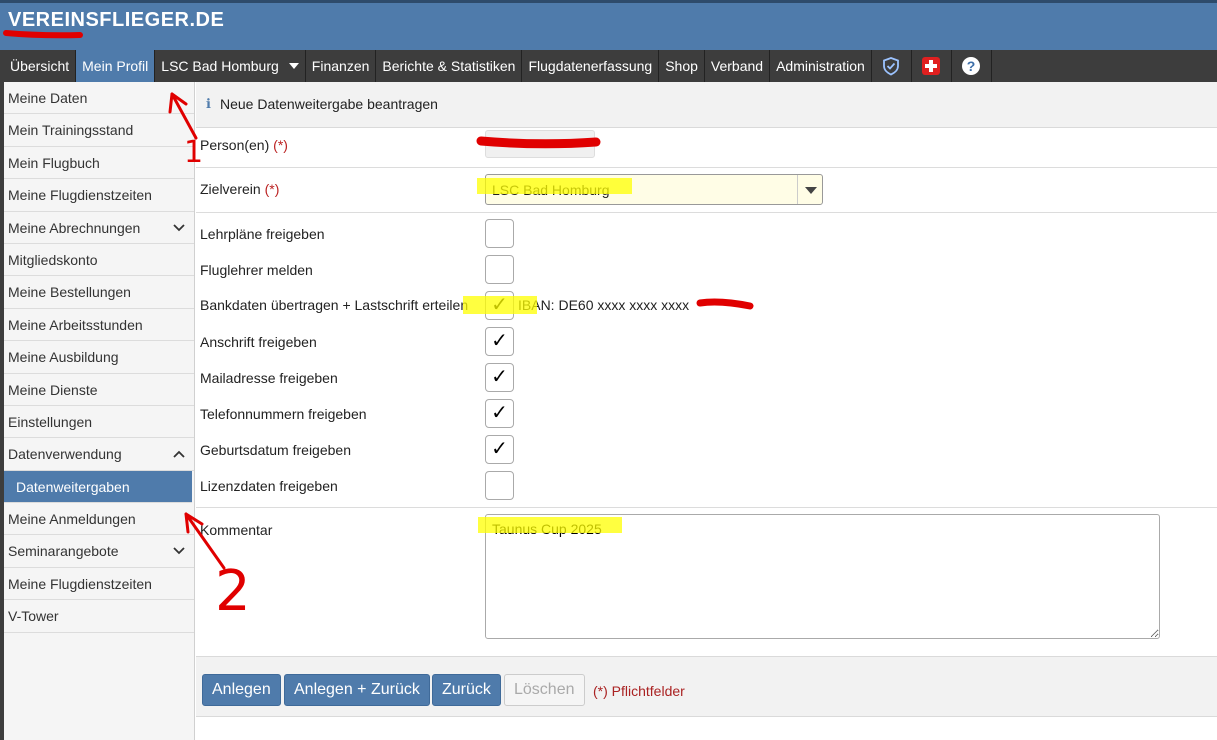  I want to click on sidebar-item-v-tower: V-Tower, so click(99, 616).